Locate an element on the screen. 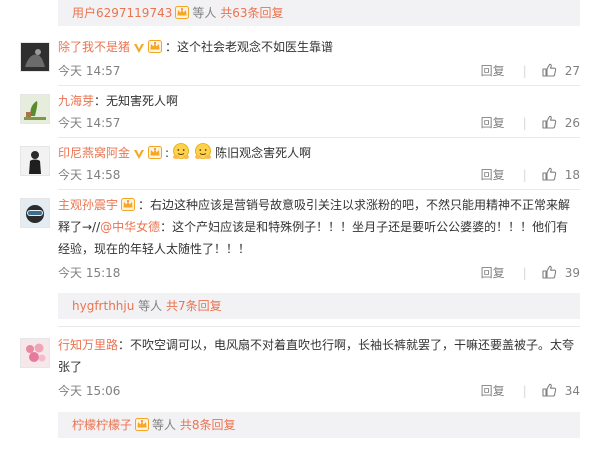 The height and width of the screenshot is (449, 600). reply-bar-more-link: 共8条回复 is located at coordinates (208, 425).